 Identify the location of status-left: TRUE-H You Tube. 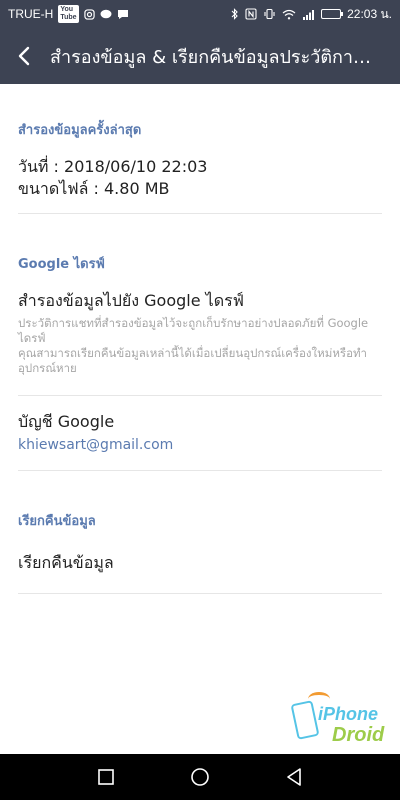
(68, 14).